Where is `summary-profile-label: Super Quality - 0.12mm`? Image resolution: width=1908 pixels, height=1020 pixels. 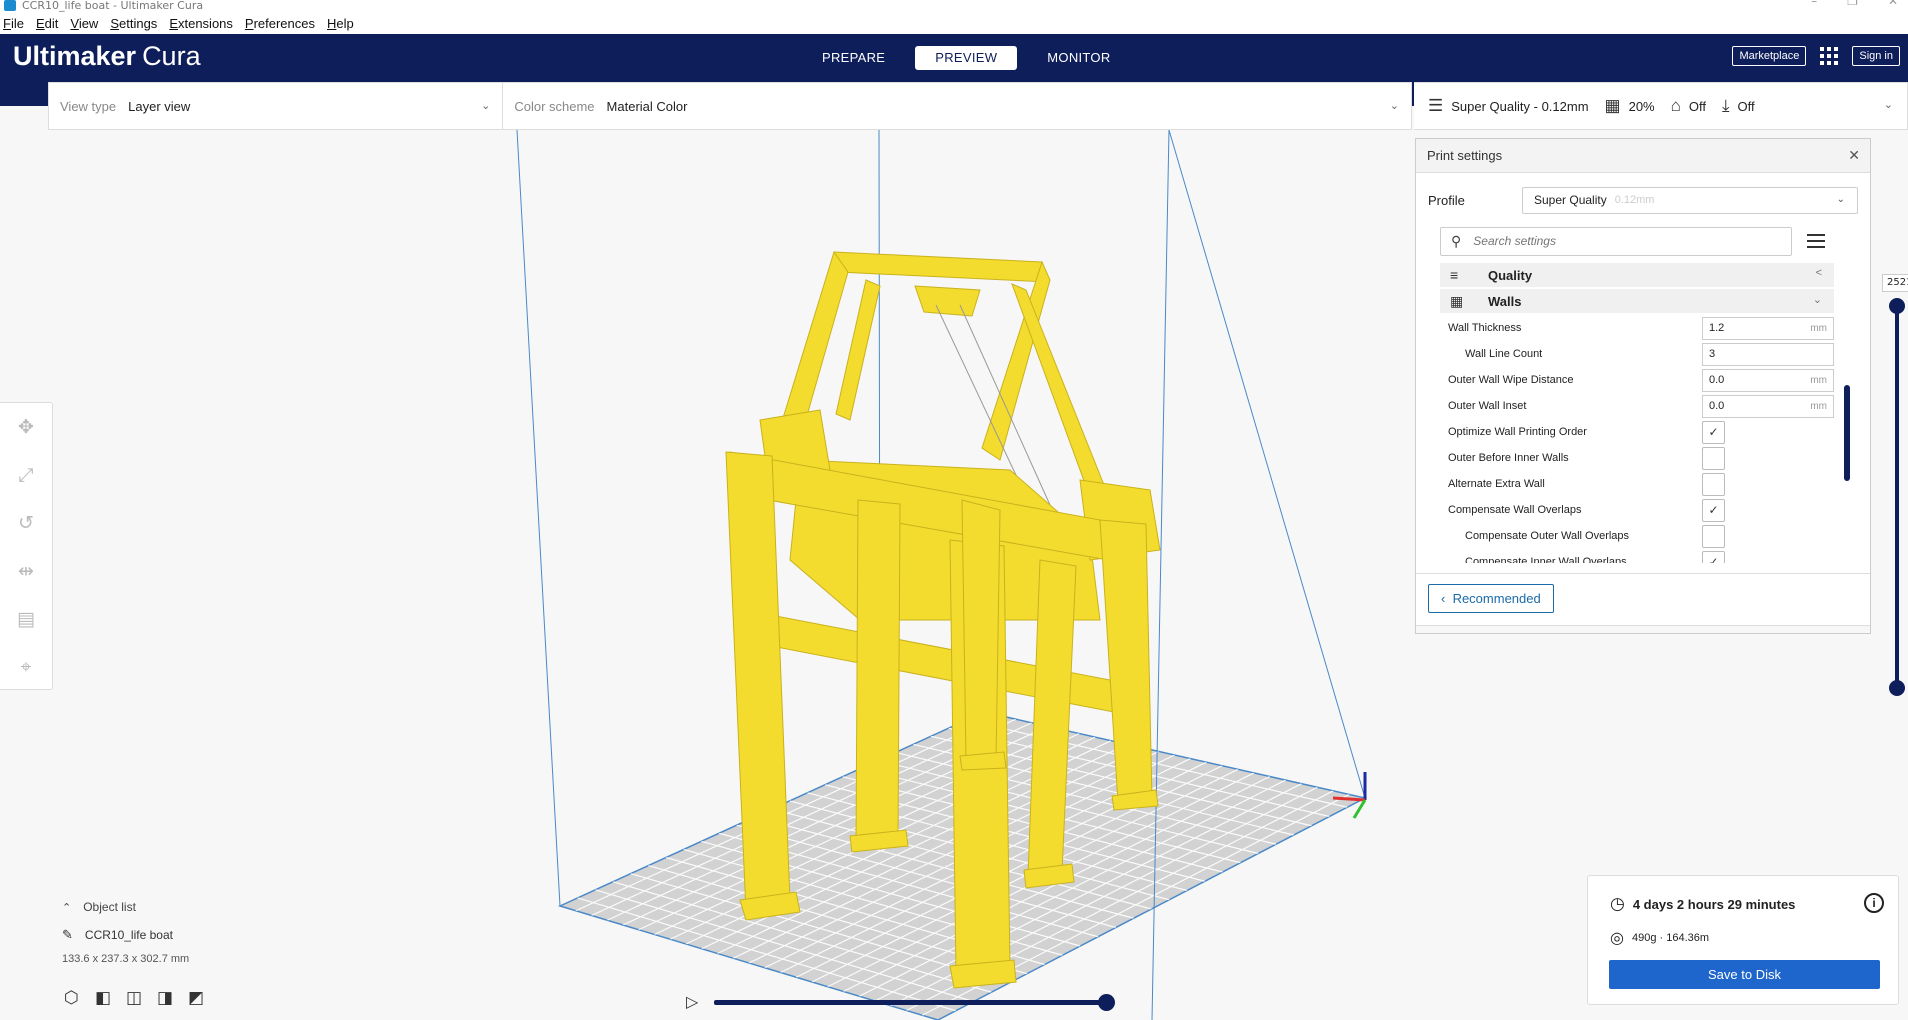 summary-profile-label: Super Quality - 0.12mm is located at coordinates (1520, 106).